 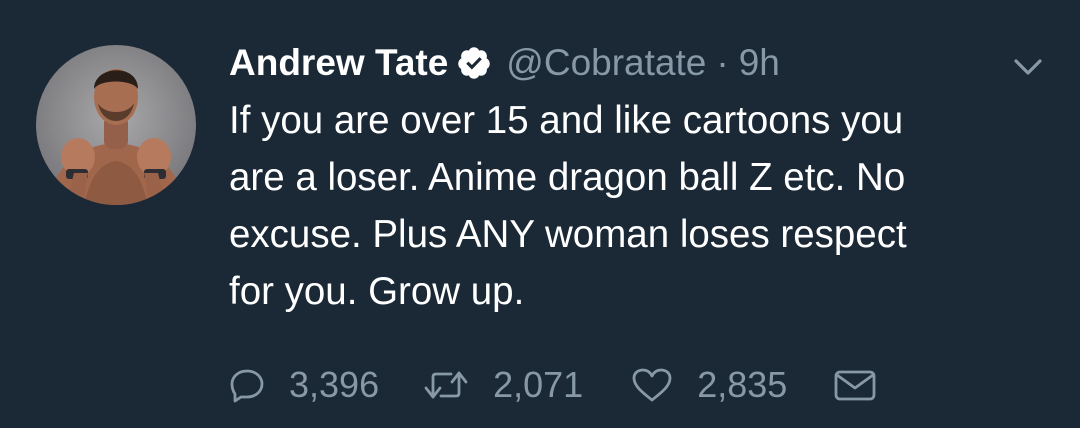 What do you see at coordinates (1028, 67) in the screenshot?
I see `chevron-down-icon` at bounding box center [1028, 67].